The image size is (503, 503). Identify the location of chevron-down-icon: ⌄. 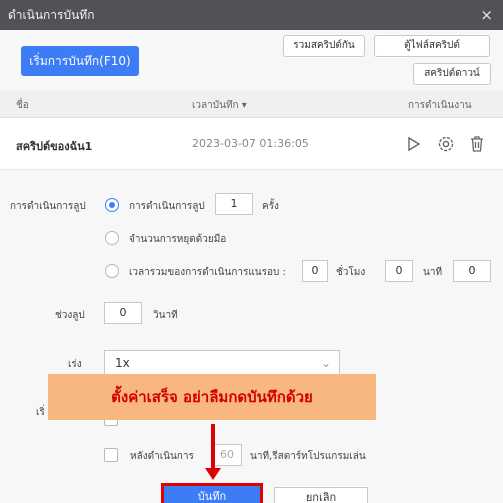
(325, 363).